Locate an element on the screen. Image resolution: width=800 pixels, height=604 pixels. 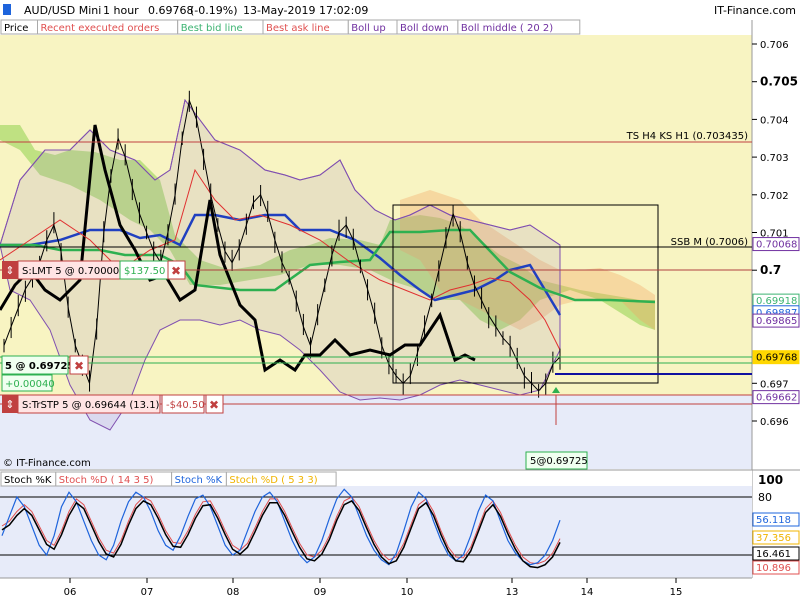
symbol-icon is located at coordinates (7, 9).